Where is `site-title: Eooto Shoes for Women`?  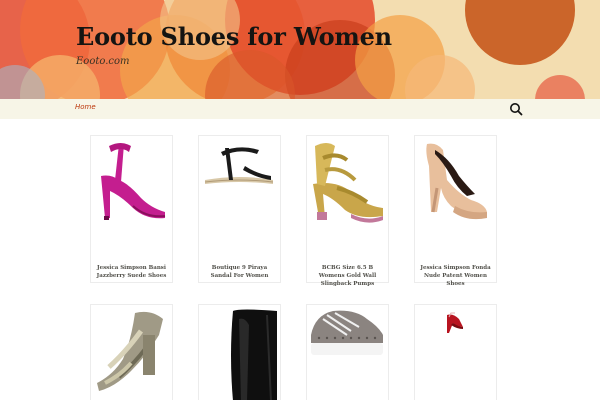
site-title: Eooto Shoes for Women is located at coordinates (234, 36).